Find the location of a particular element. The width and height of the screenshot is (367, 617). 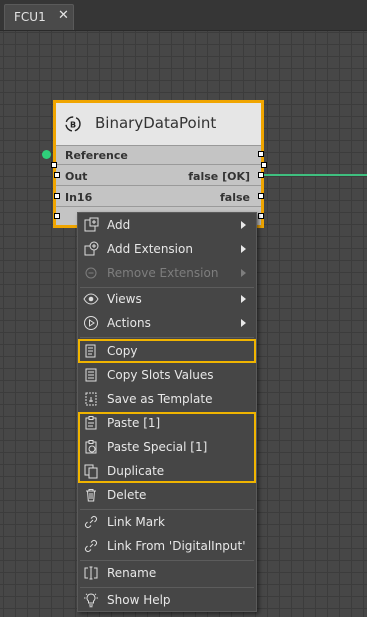

menu-item-label: Link From 'DigitalInput' is located at coordinates (176, 546).